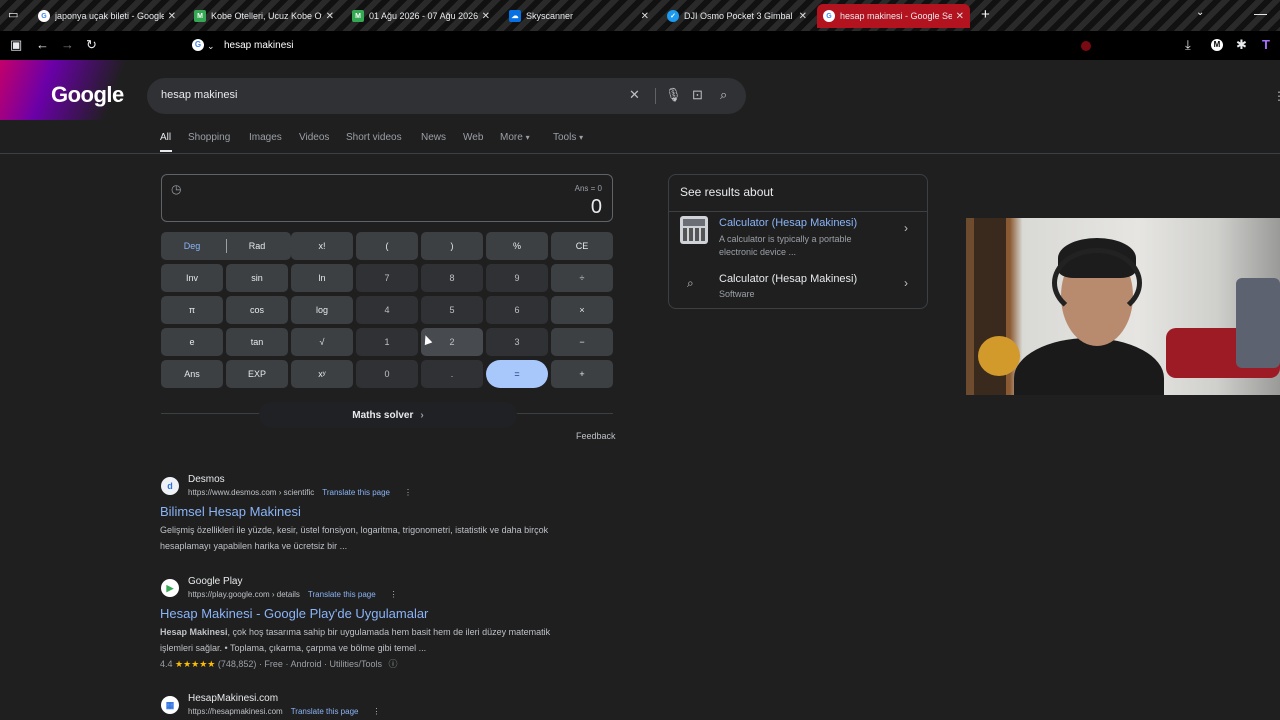  What do you see at coordinates (258, 45) in the screenshot?
I see `address-bar: hesap makinesi` at bounding box center [258, 45].